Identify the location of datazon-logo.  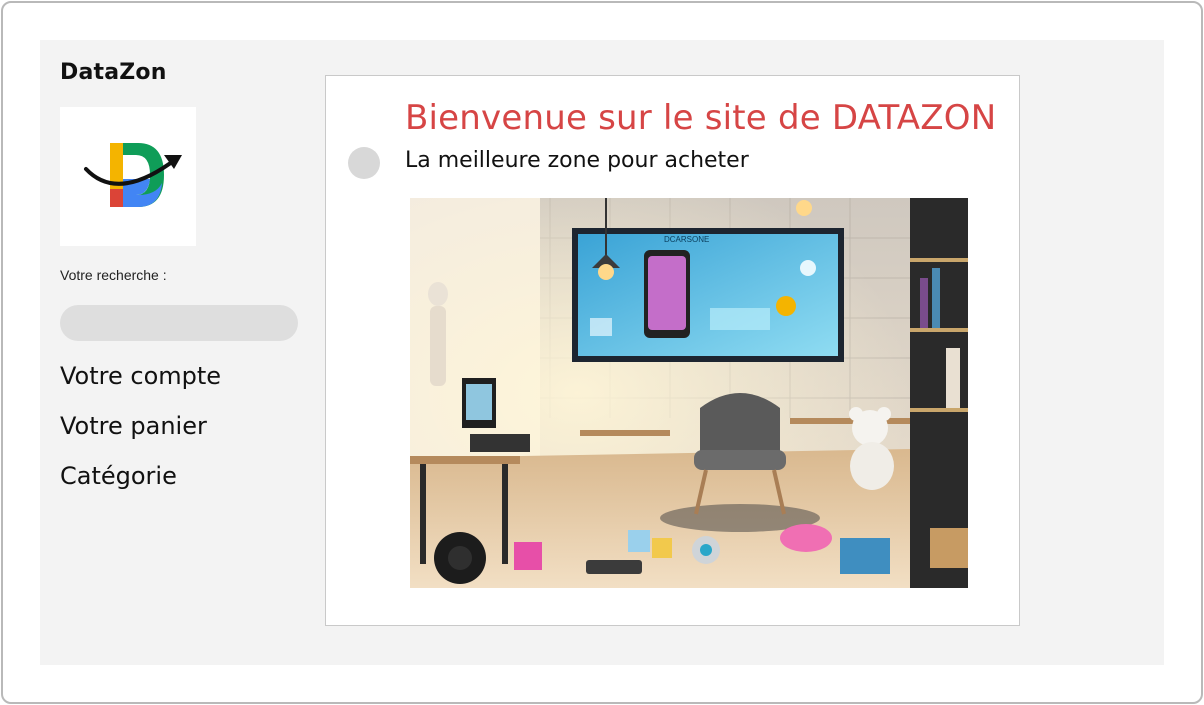
(128, 176).